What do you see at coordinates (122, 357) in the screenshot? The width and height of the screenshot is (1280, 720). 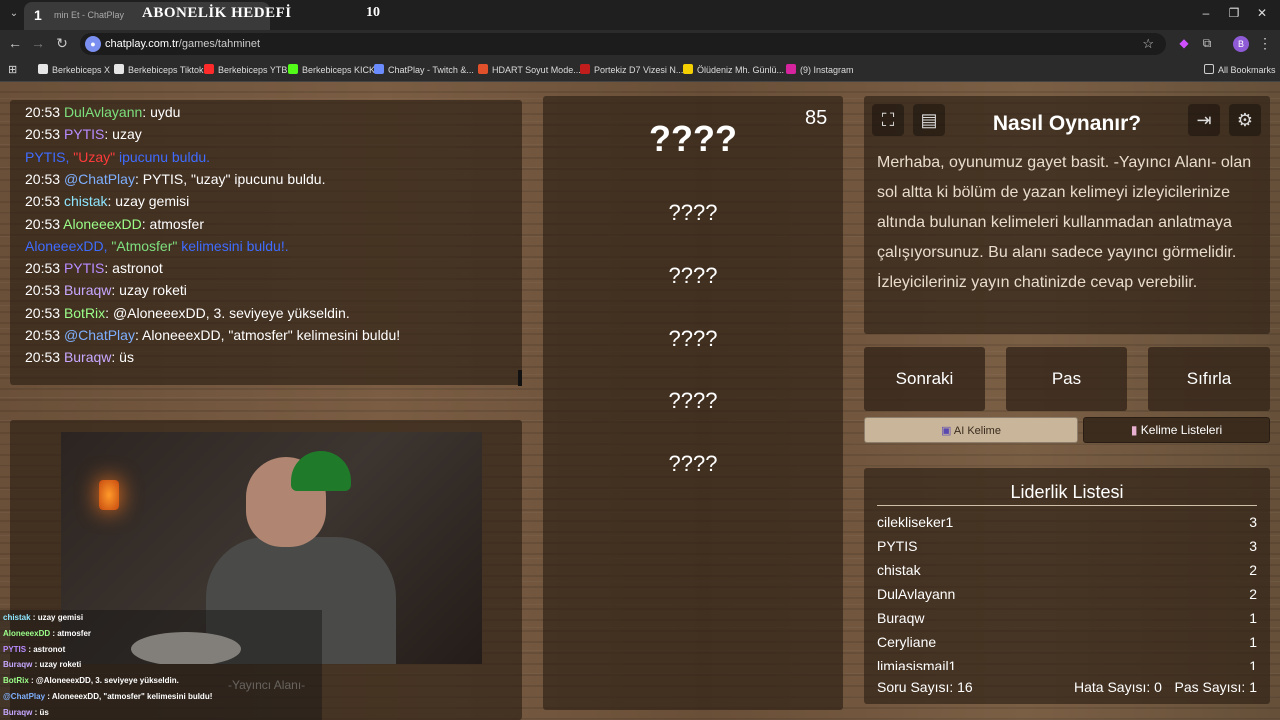 I see `chat-text: : üs` at bounding box center [122, 357].